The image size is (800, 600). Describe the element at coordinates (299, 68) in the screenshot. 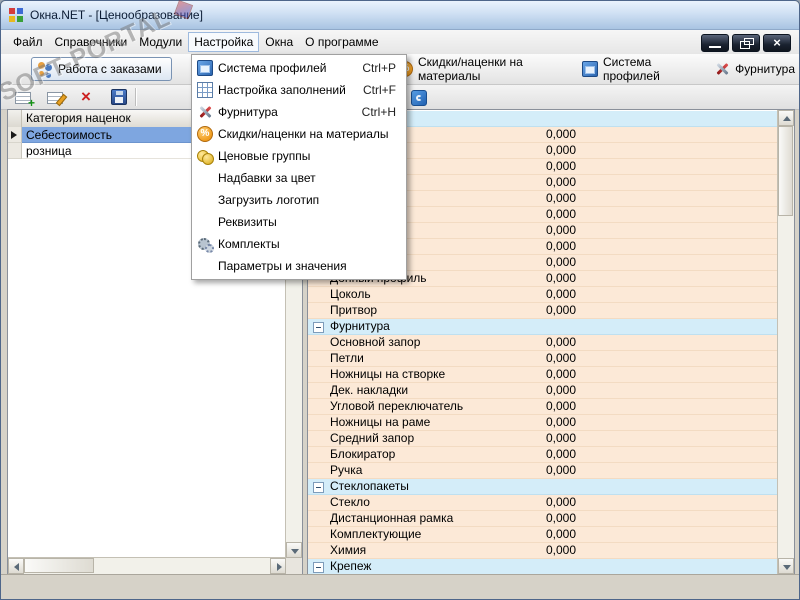

I see `menu-option-1: Система профилей Ctrl+P` at that location.